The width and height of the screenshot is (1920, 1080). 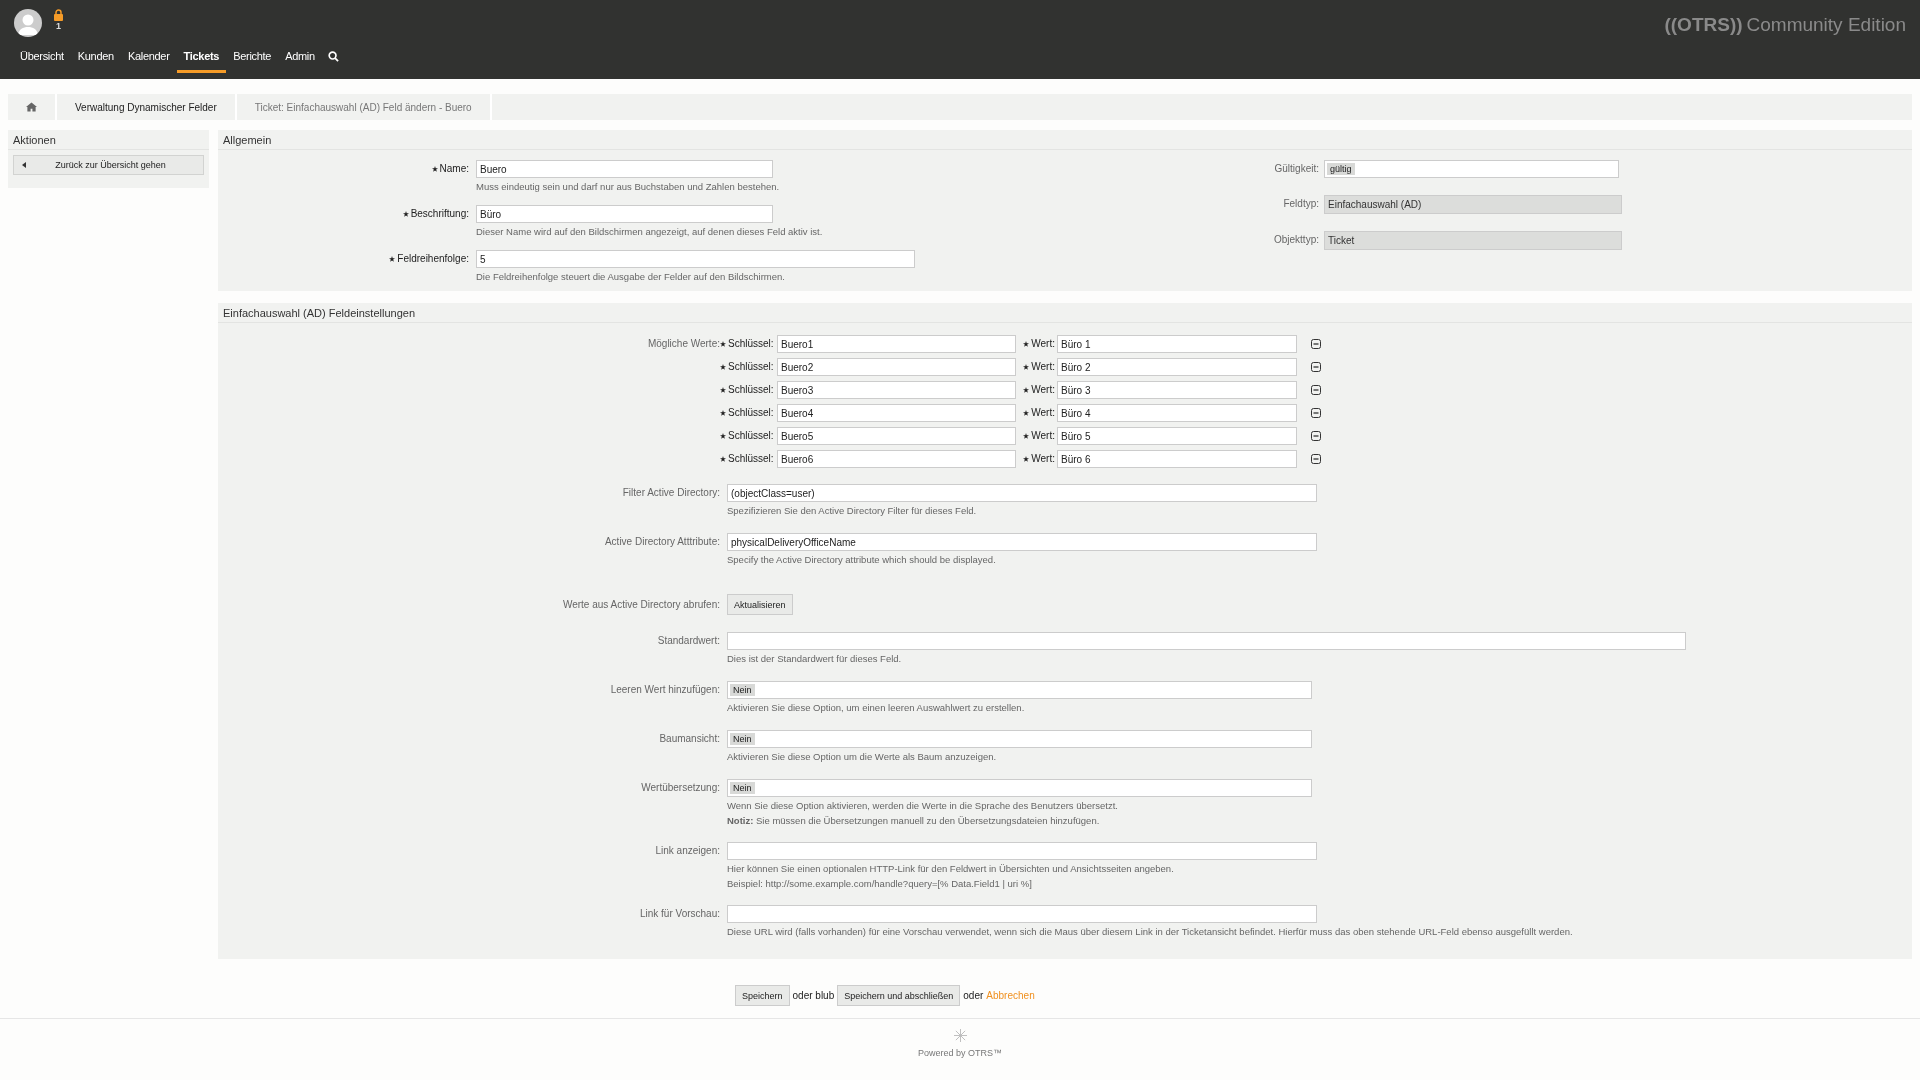 I want to click on field-label: Feldreihenfolge:, so click(x=433, y=259).